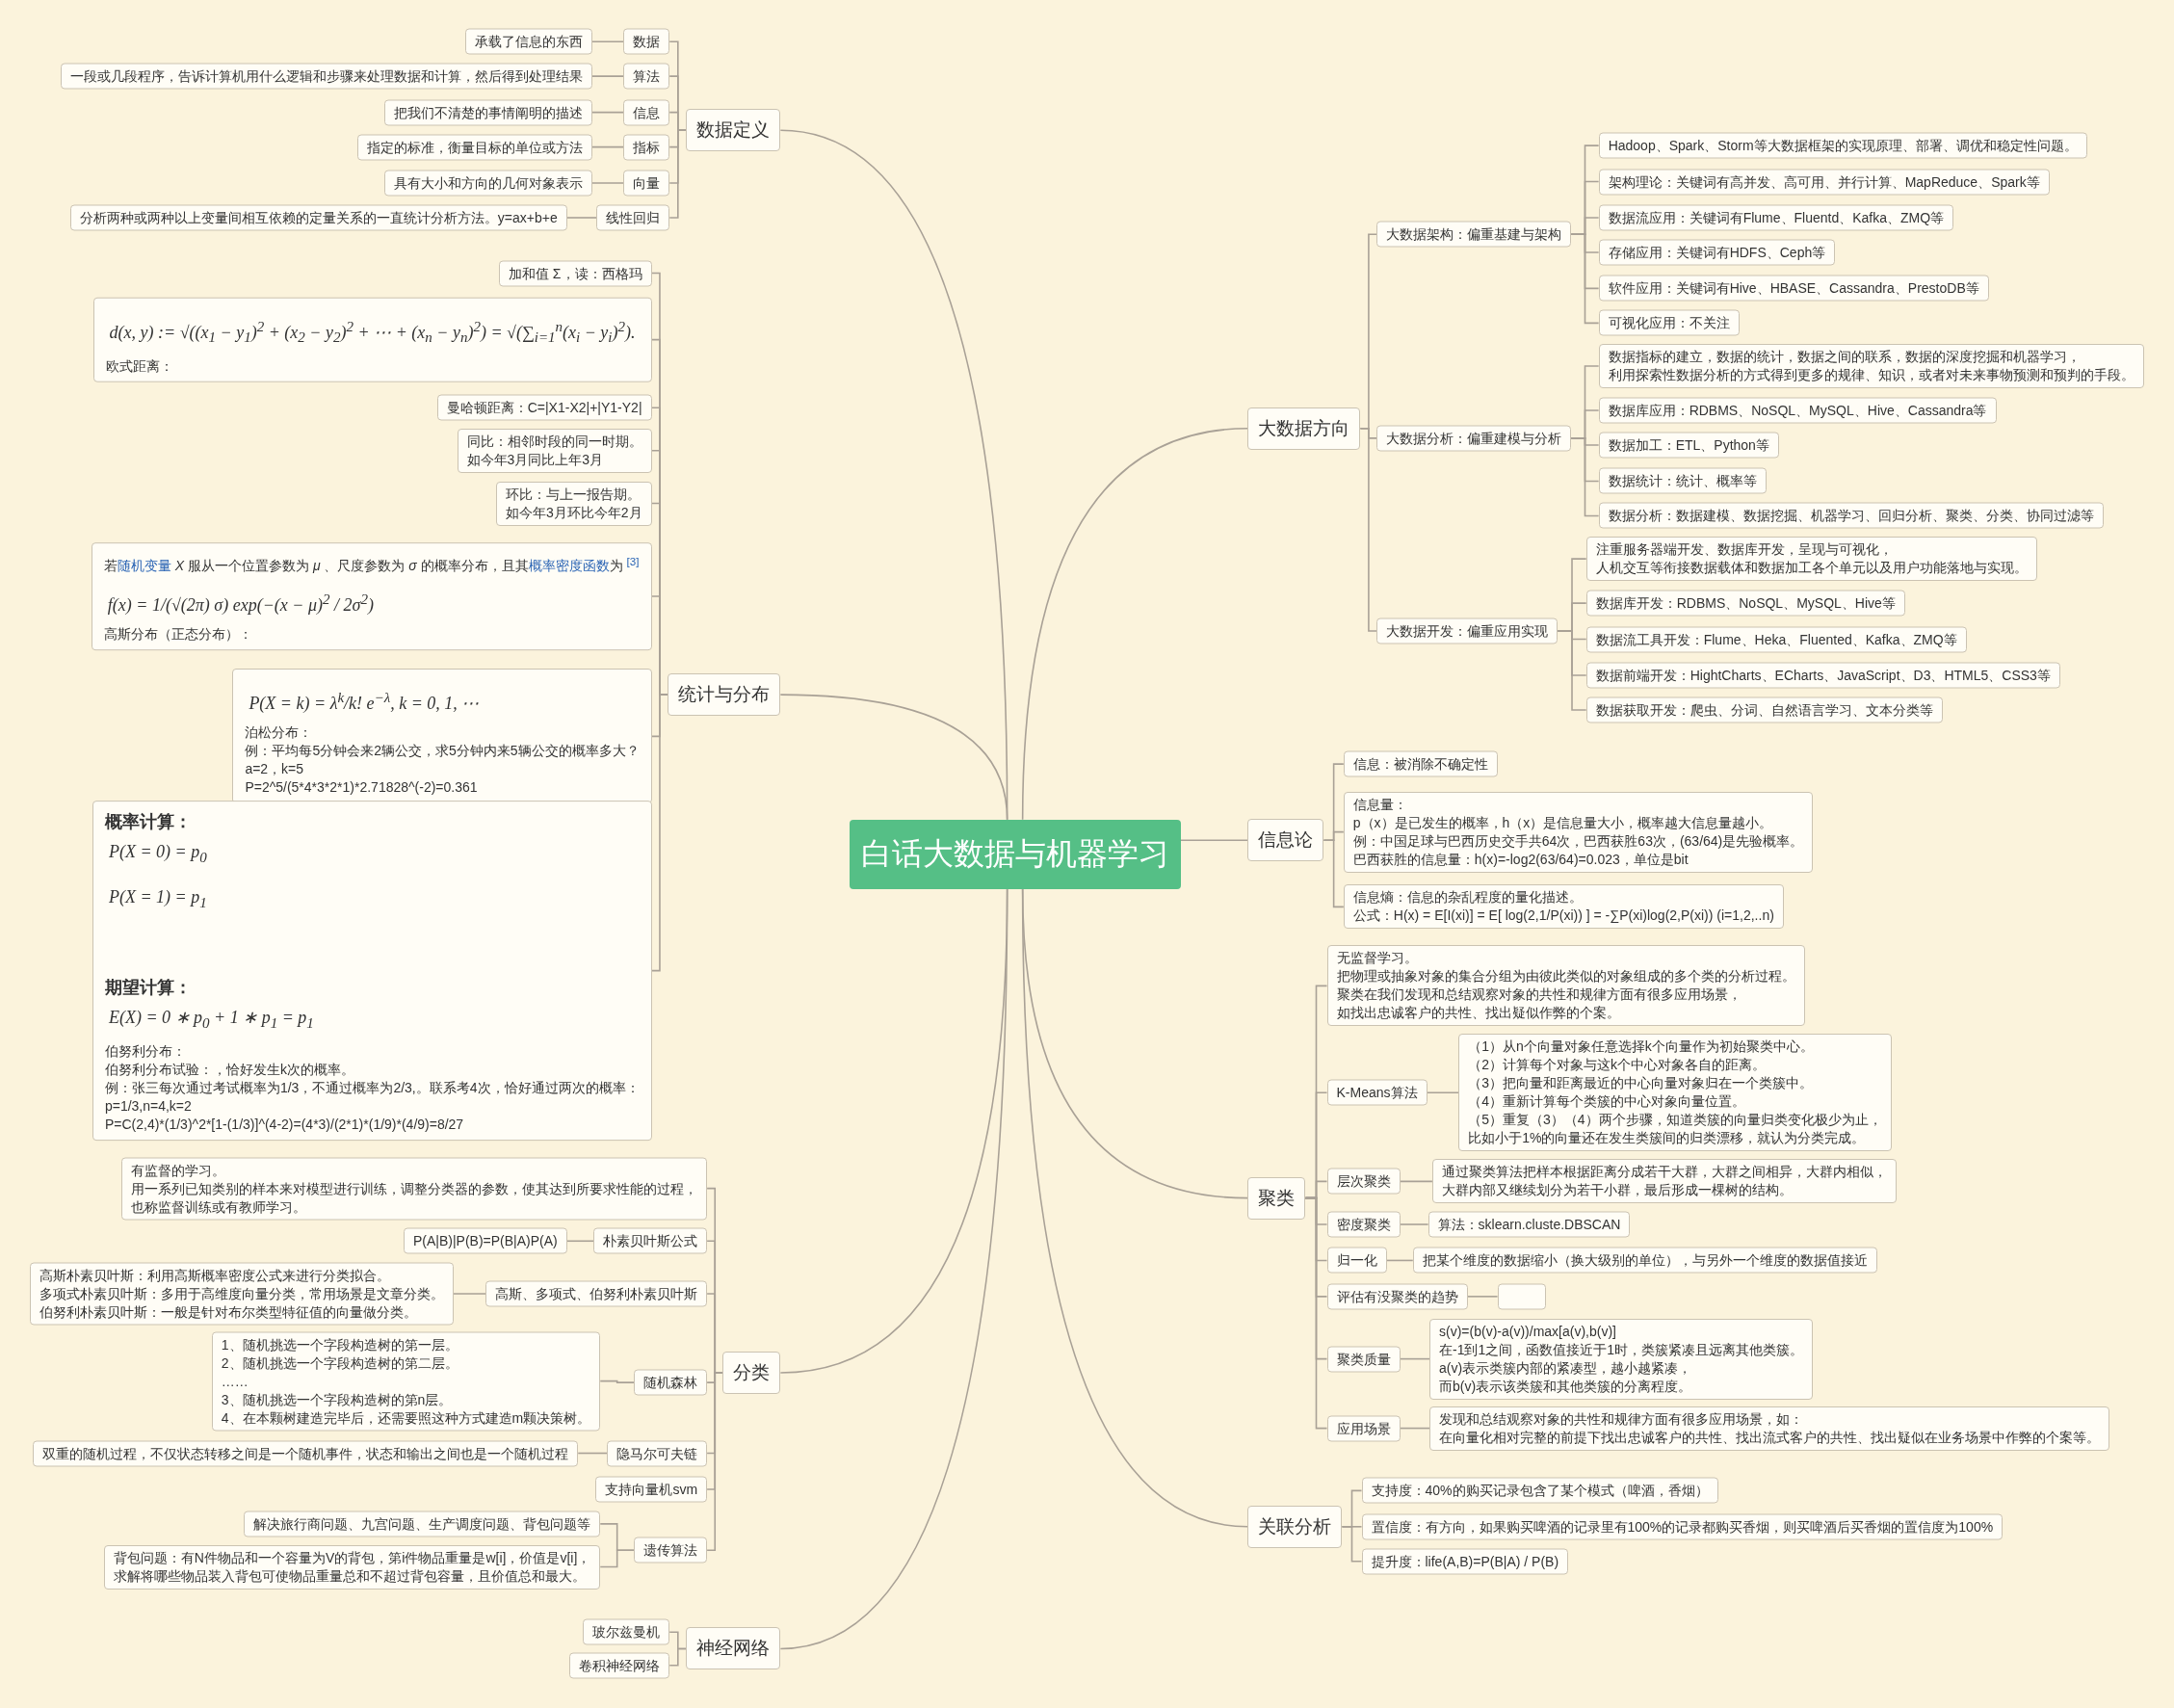 This screenshot has width=2174, height=1708. I want to click on topic-node: 支持向量机svm, so click(651, 1490).